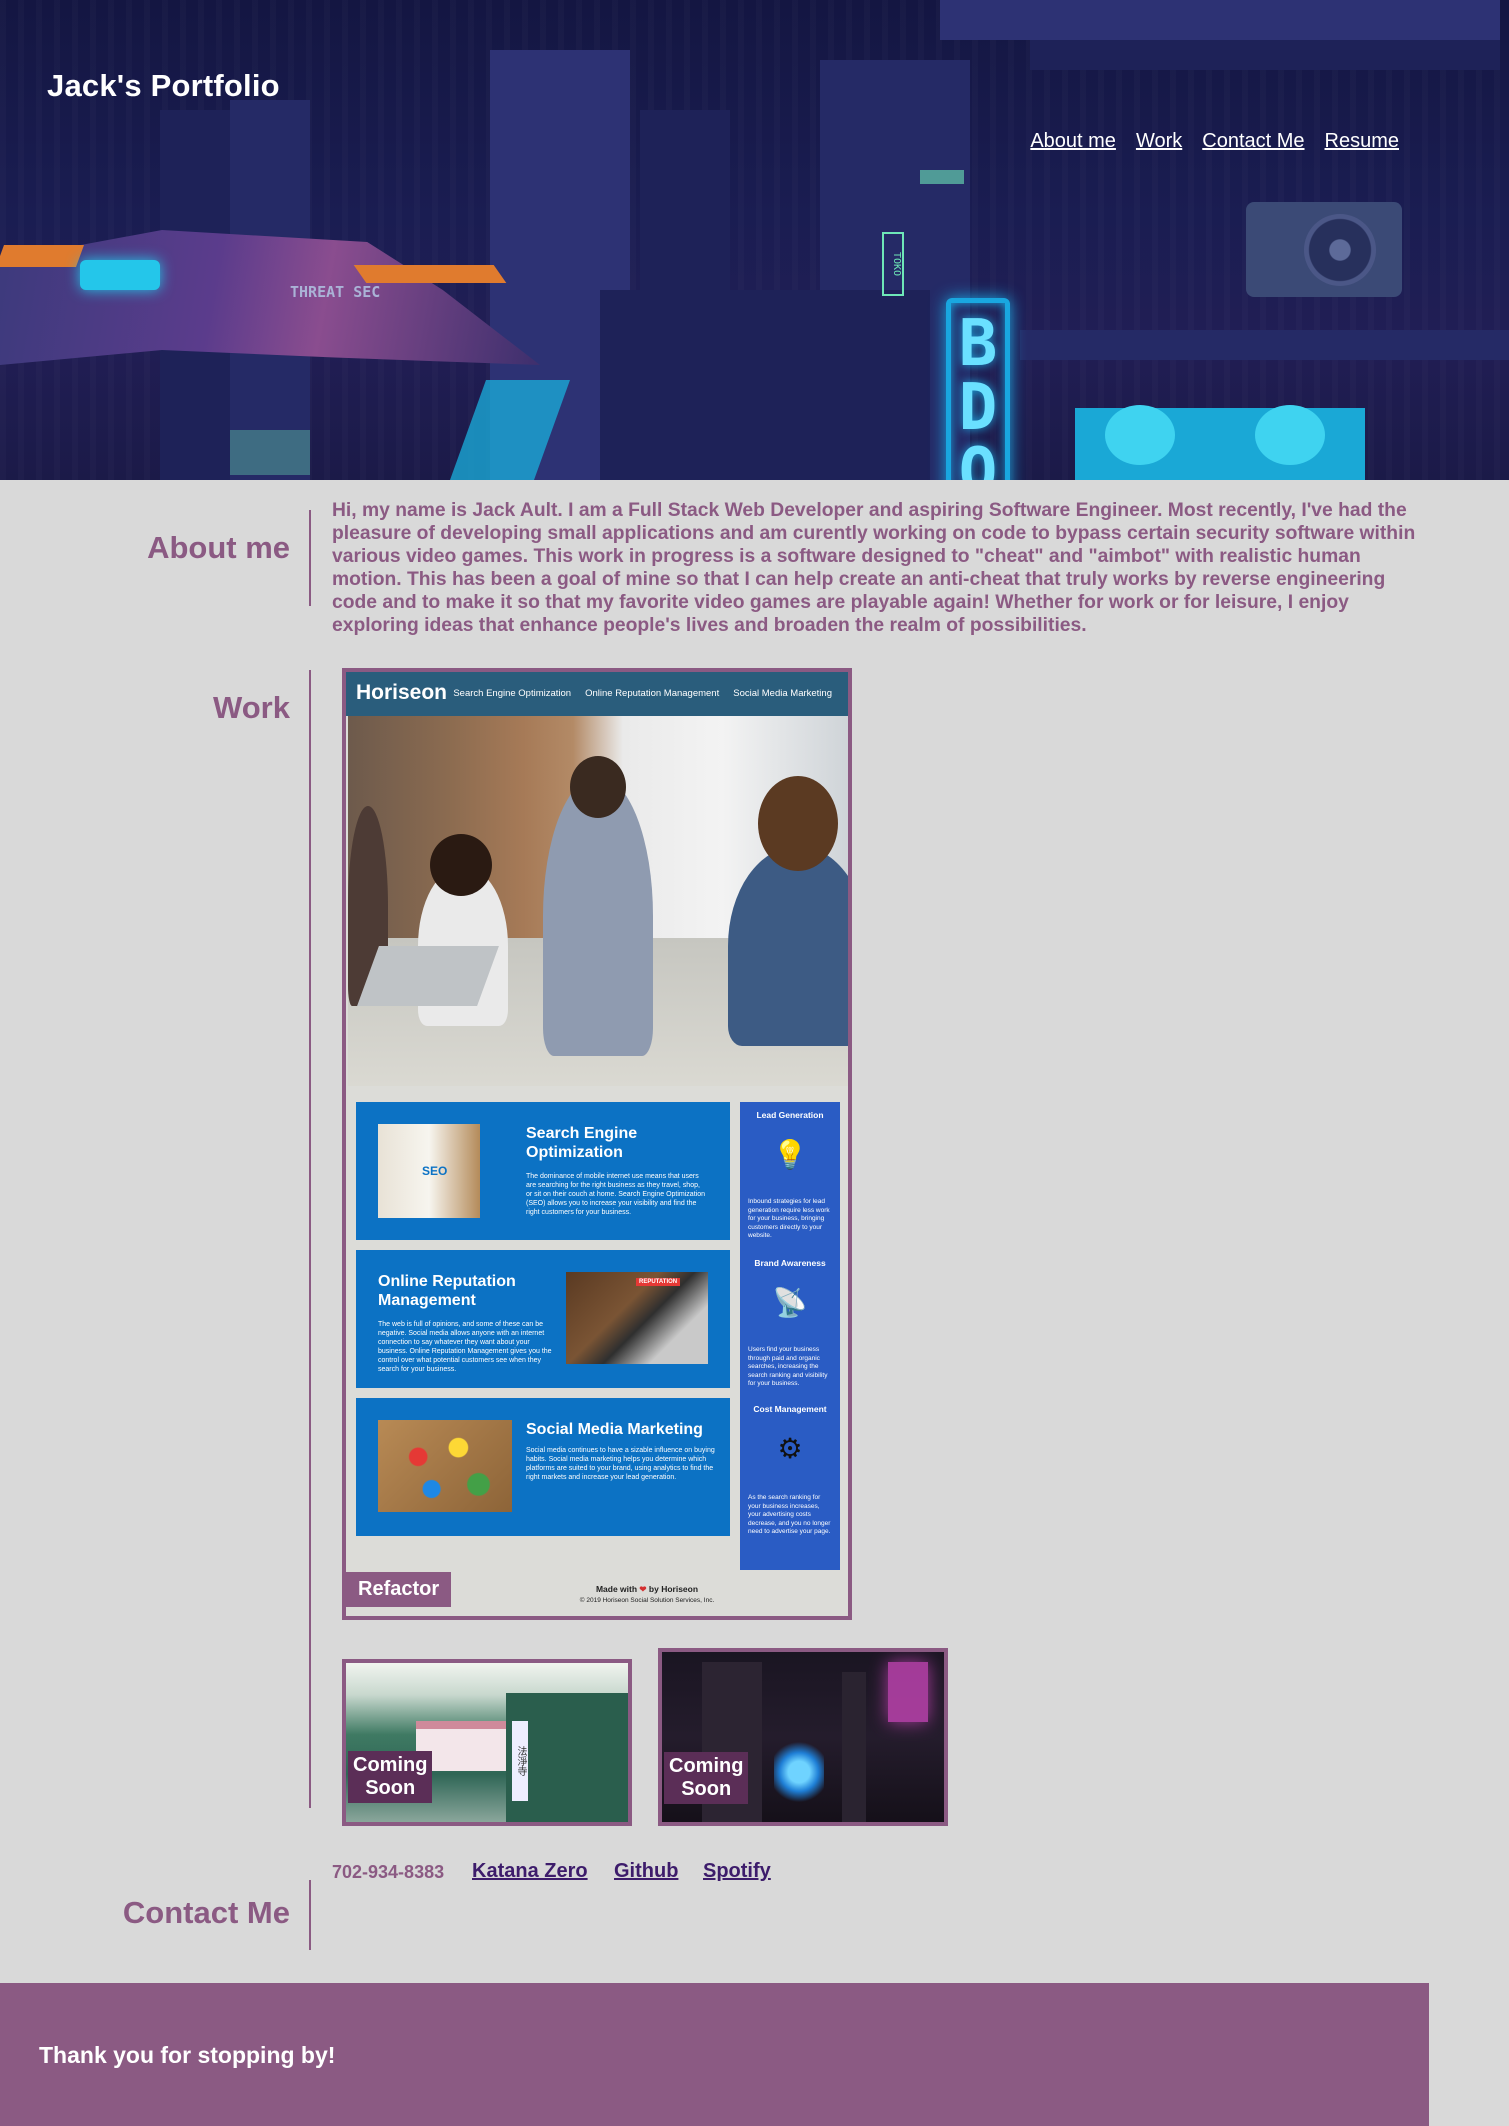  What do you see at coordinates (1324, 249) in the screenshot?
I see `ac-unit-graphic` at bounding box center [1324, 249].